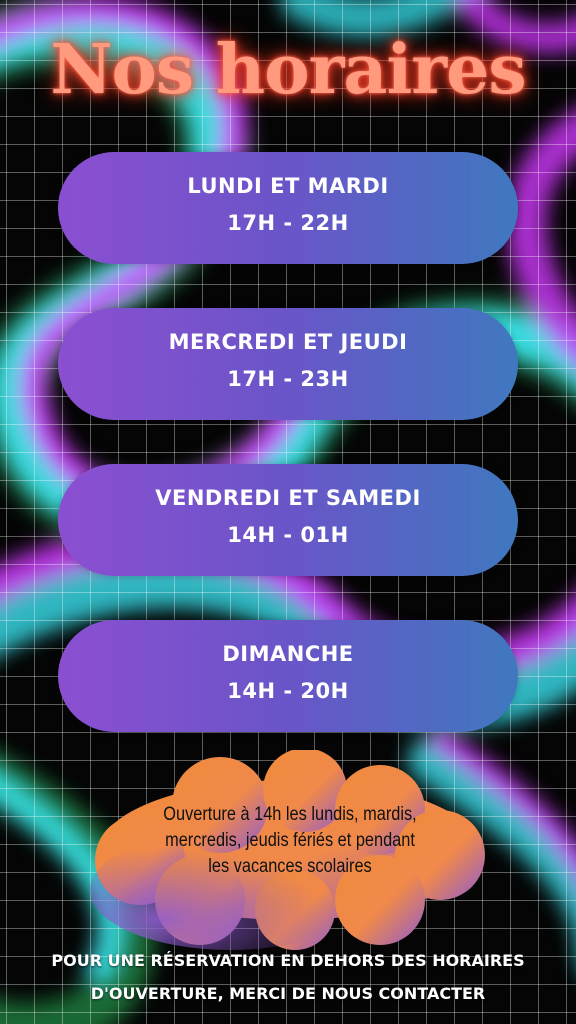 This screenshot has width=576, height=1024. I want to click on page-title: Nos horaires, so click(288, 70).